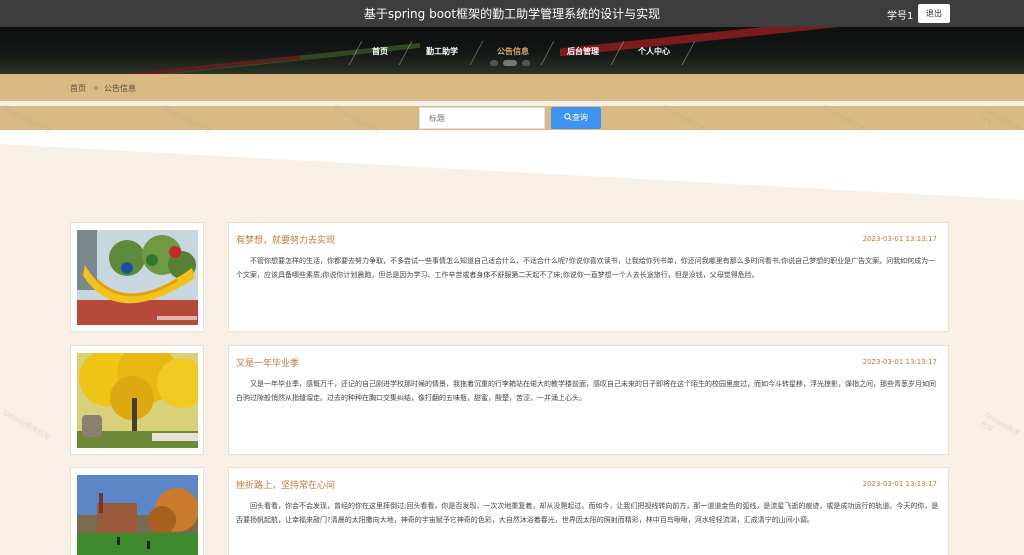 The height and width of the screenshot is (555, 1024). Describe the element at coordinates (934, 13) in the screenshot. I see `logout-button: 退出` at that location.